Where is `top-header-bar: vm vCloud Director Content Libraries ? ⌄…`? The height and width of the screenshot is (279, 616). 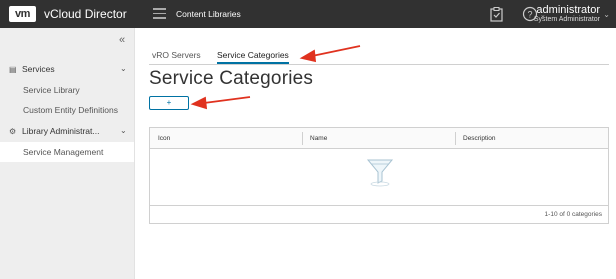 top-header-bar: vm vCloud Director Content Libraries ? ⌄… is located at coordinates (308, 14).